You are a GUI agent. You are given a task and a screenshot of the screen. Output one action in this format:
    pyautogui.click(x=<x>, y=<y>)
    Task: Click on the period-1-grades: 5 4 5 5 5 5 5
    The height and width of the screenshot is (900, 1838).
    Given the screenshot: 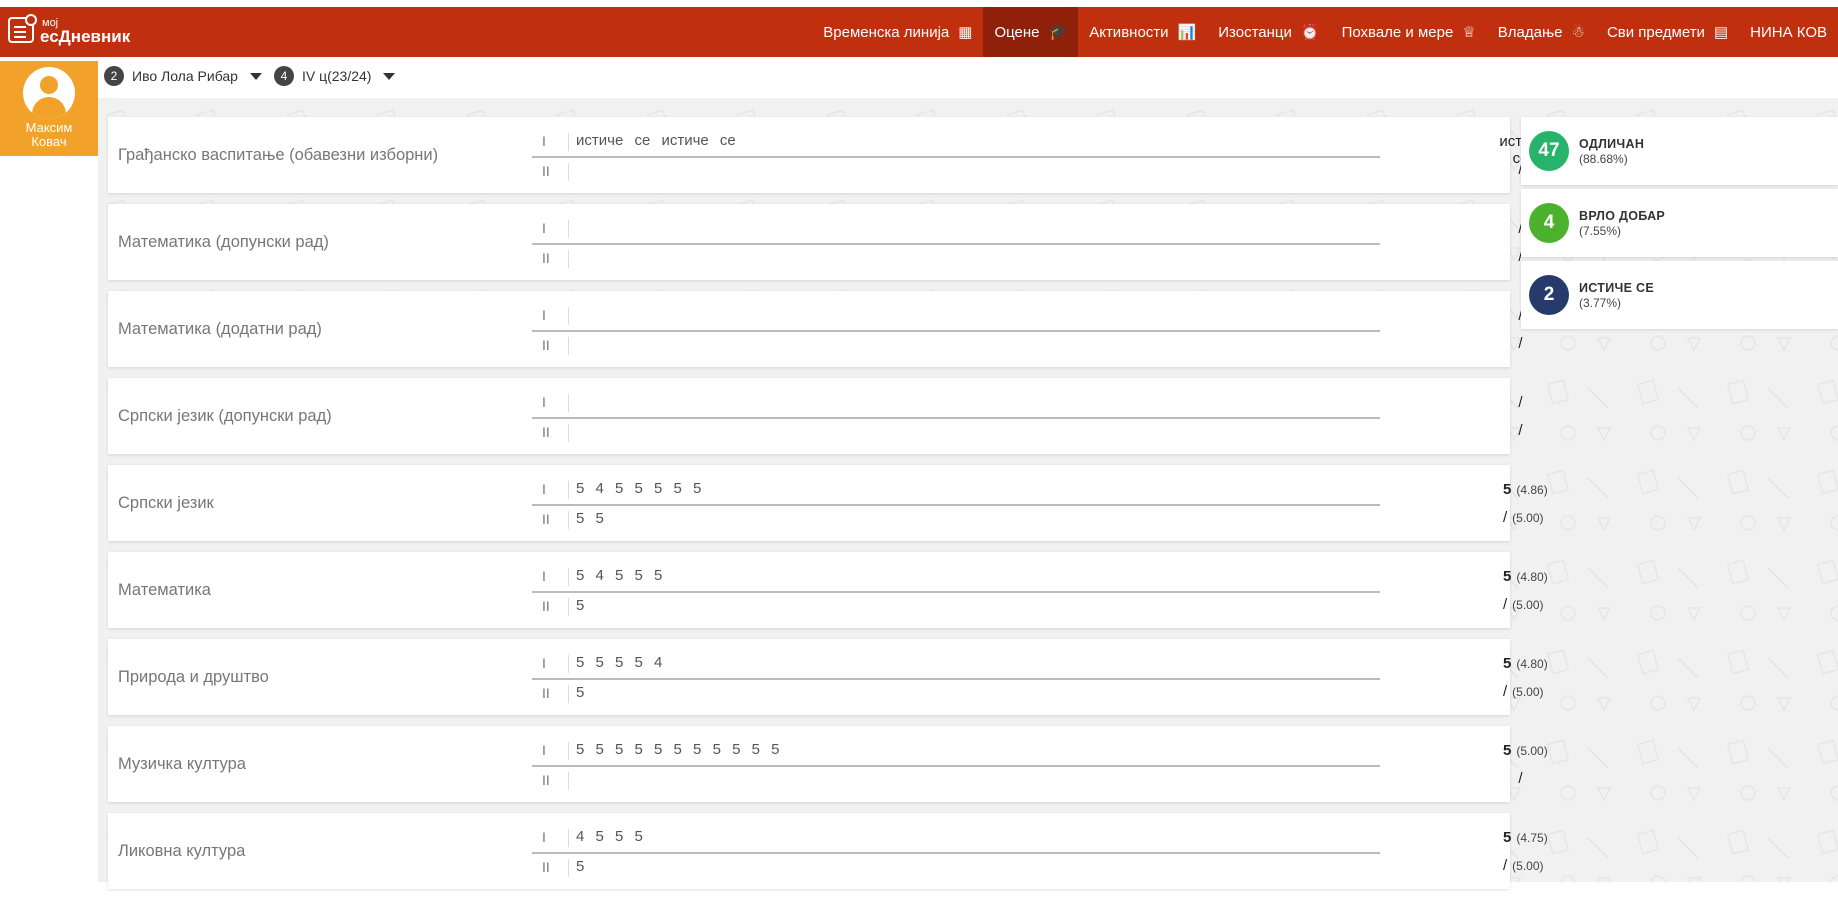 What is the action you would take?
    pyautogui.click(x=638, y=488)
    